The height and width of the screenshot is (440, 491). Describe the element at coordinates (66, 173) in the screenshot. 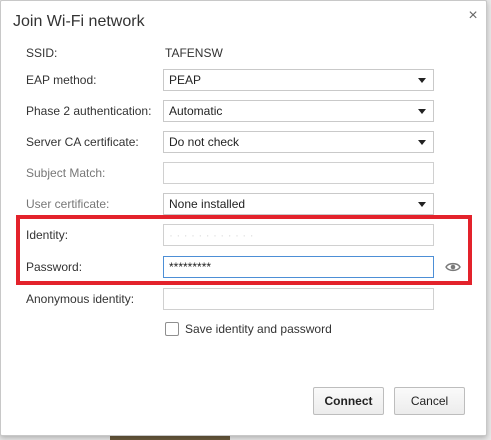

I see `subject-match-label: Subject Match:` at that location.